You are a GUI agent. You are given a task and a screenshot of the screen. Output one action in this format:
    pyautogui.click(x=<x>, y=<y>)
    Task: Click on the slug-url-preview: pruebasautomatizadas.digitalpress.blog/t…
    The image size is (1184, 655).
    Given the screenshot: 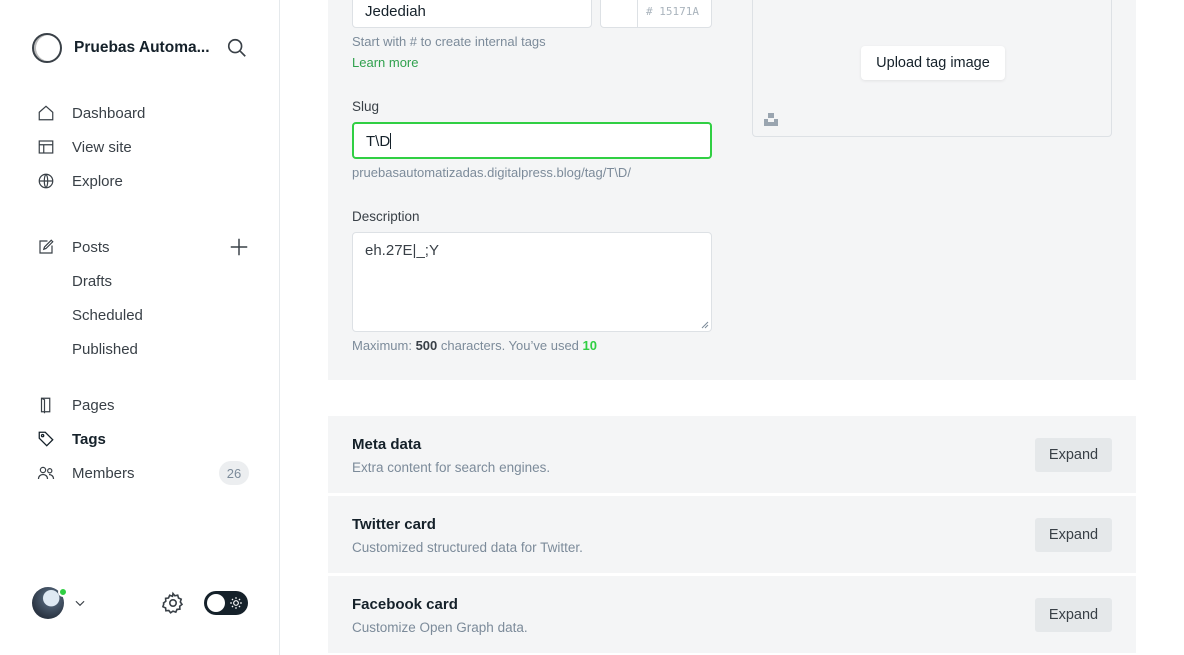 What is the action you would take?
    pyautogui.click(x=491, y=172)
    